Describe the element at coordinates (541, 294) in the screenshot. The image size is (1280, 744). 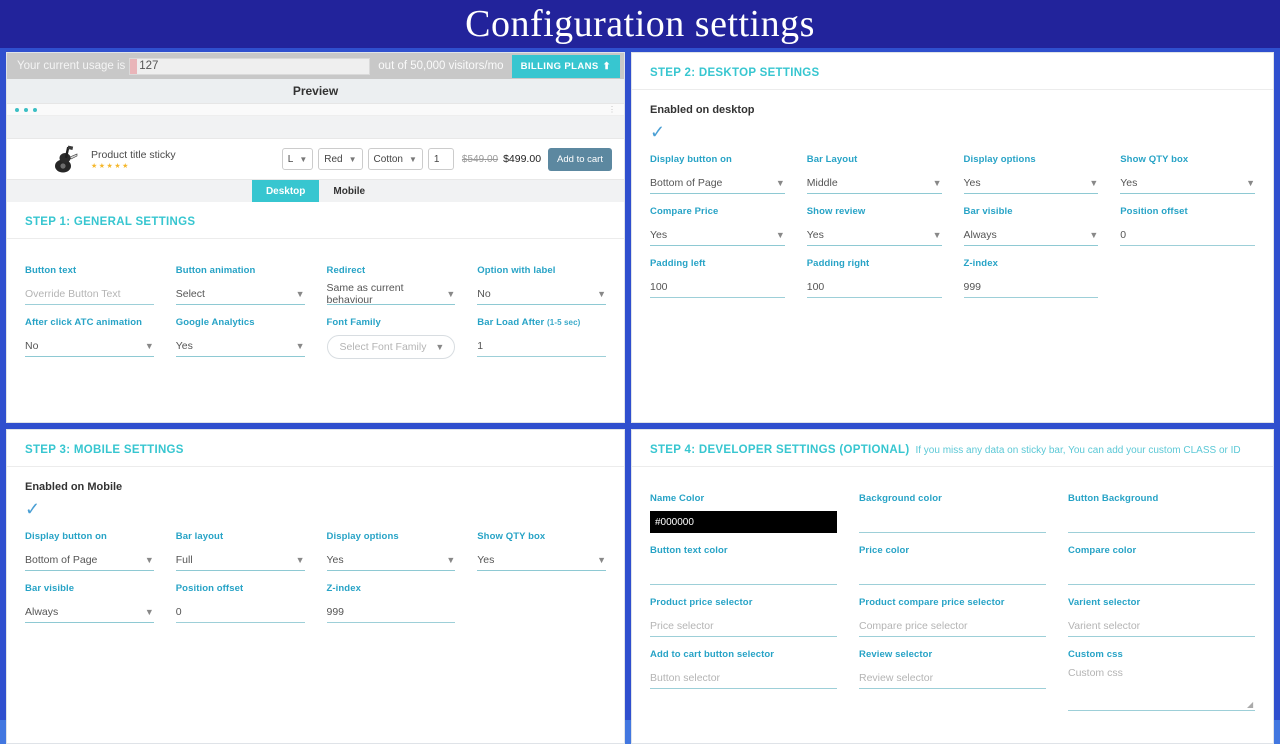
I see `option-with-label-select: No ▼` at that location.